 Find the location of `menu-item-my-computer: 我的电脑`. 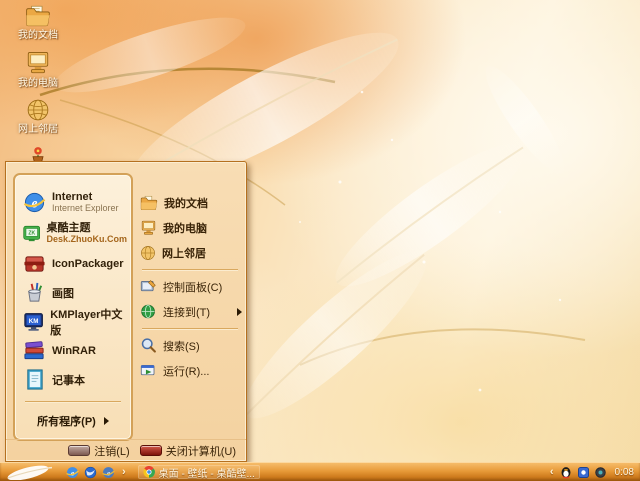

menu-item-my-computer: 我的电脑 is located at coordinates (190, 227).